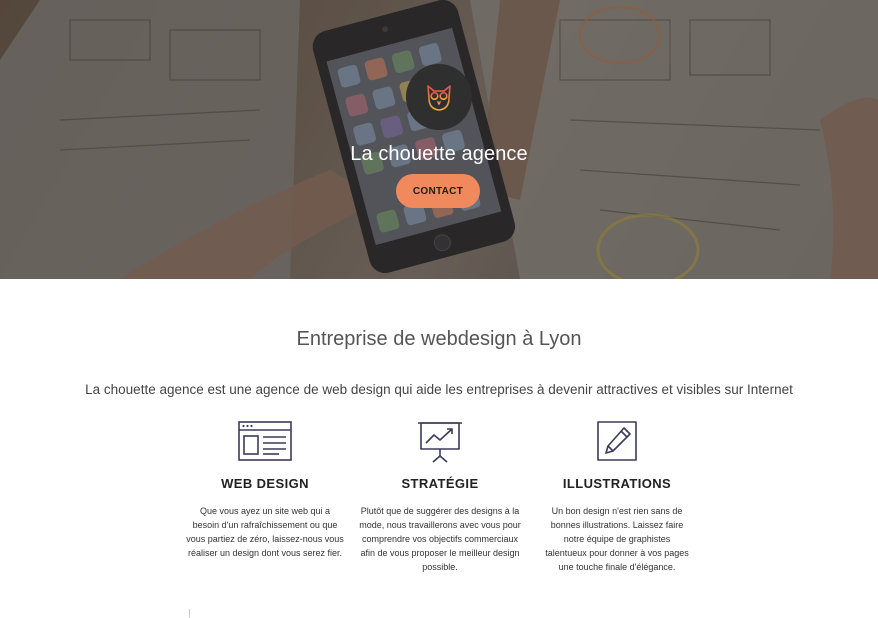 Image resolution: width=878 pixels, height=618 pixels. Describe the element at coordinates (265, 441) in the screenshot. I see `browser-window-icon` at that location.